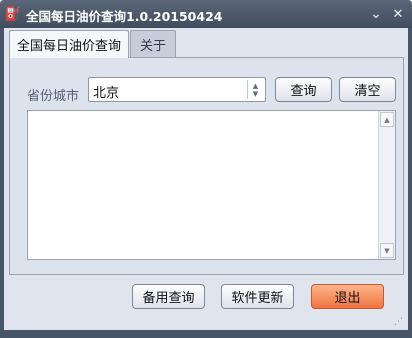 The width and height of the screenshot is (412, 338). What do you see at coordinates (399, 323) in the screenshot?
I see `resize-grip-icon: ⋰` at bounding box center [399, 323].